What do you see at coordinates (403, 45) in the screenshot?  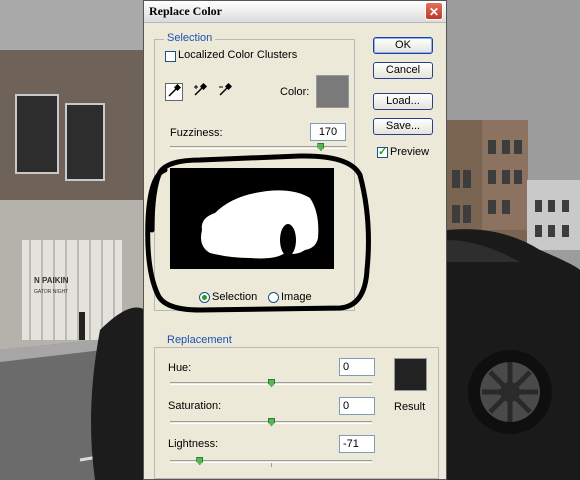 I see `ok-button: OK` at bounding box center [403, 45].